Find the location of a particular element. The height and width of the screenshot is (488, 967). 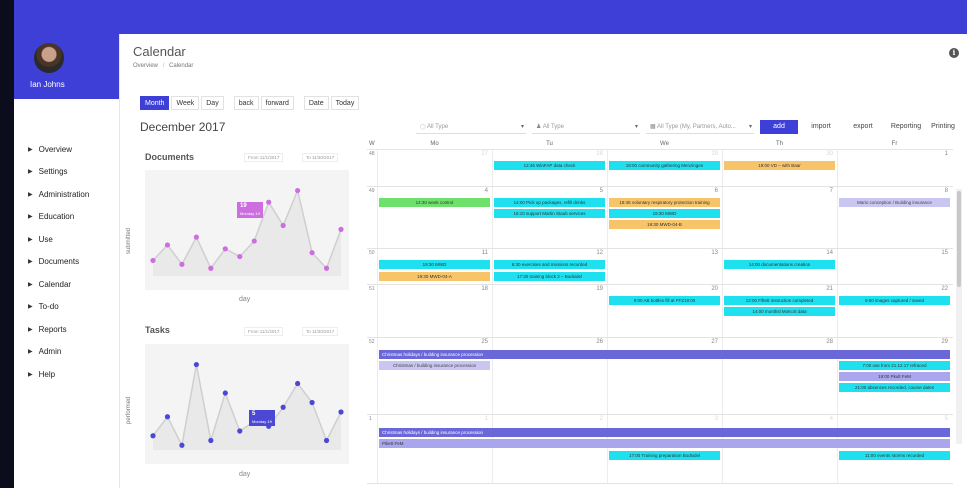

calendar-scrollbar is located at coordinates (959, 316).